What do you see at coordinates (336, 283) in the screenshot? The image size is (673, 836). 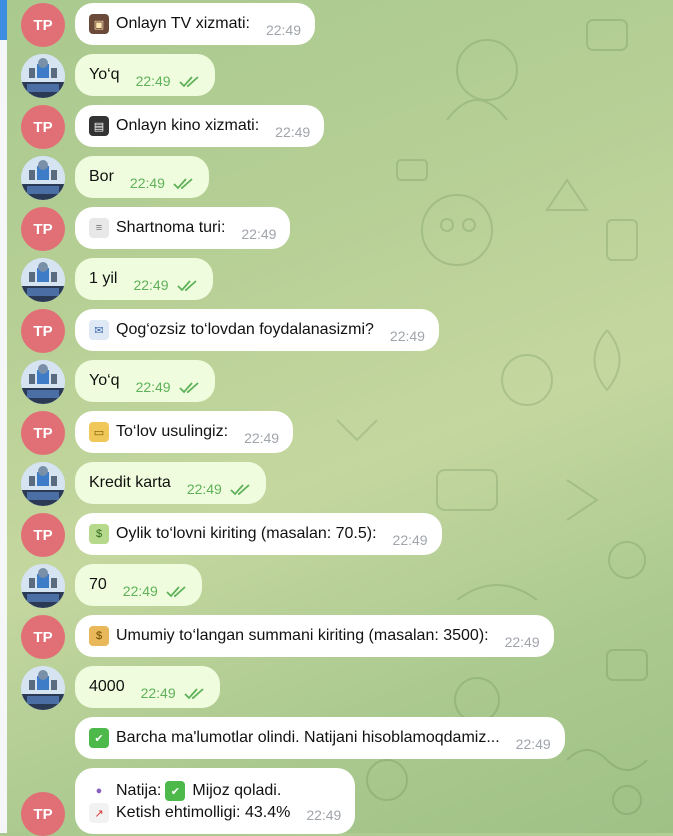 I see `outgoing-message-row: 1 yil 22:49` at bounding box center [336, 283].